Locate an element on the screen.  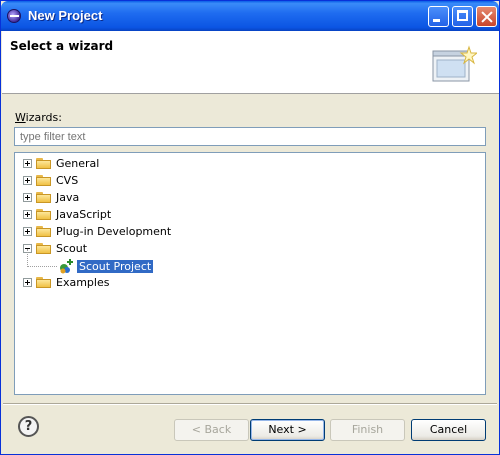
tree-item-examples: Examples is located at coordinates (66, 282).